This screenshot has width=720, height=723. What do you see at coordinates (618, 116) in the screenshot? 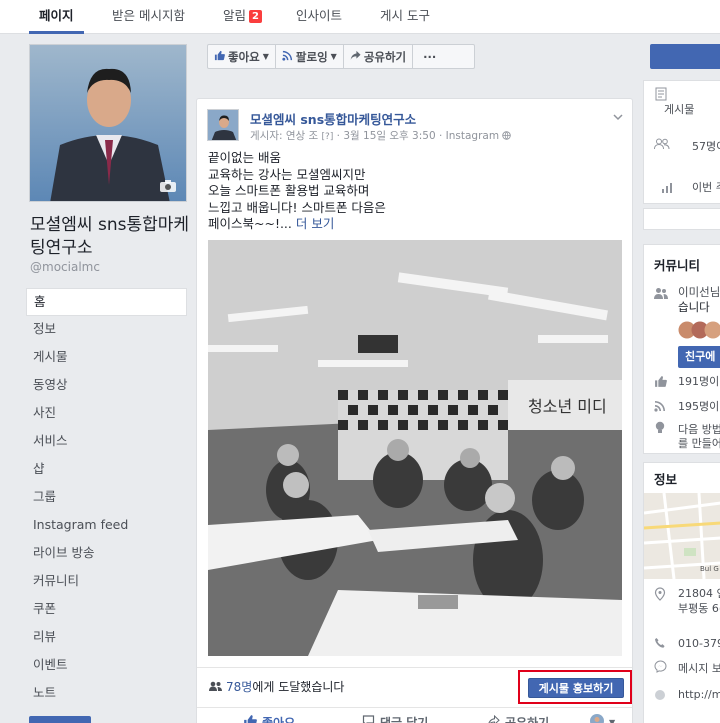
I see `post-options-chevron-icon` at bounding box center [618, 116].